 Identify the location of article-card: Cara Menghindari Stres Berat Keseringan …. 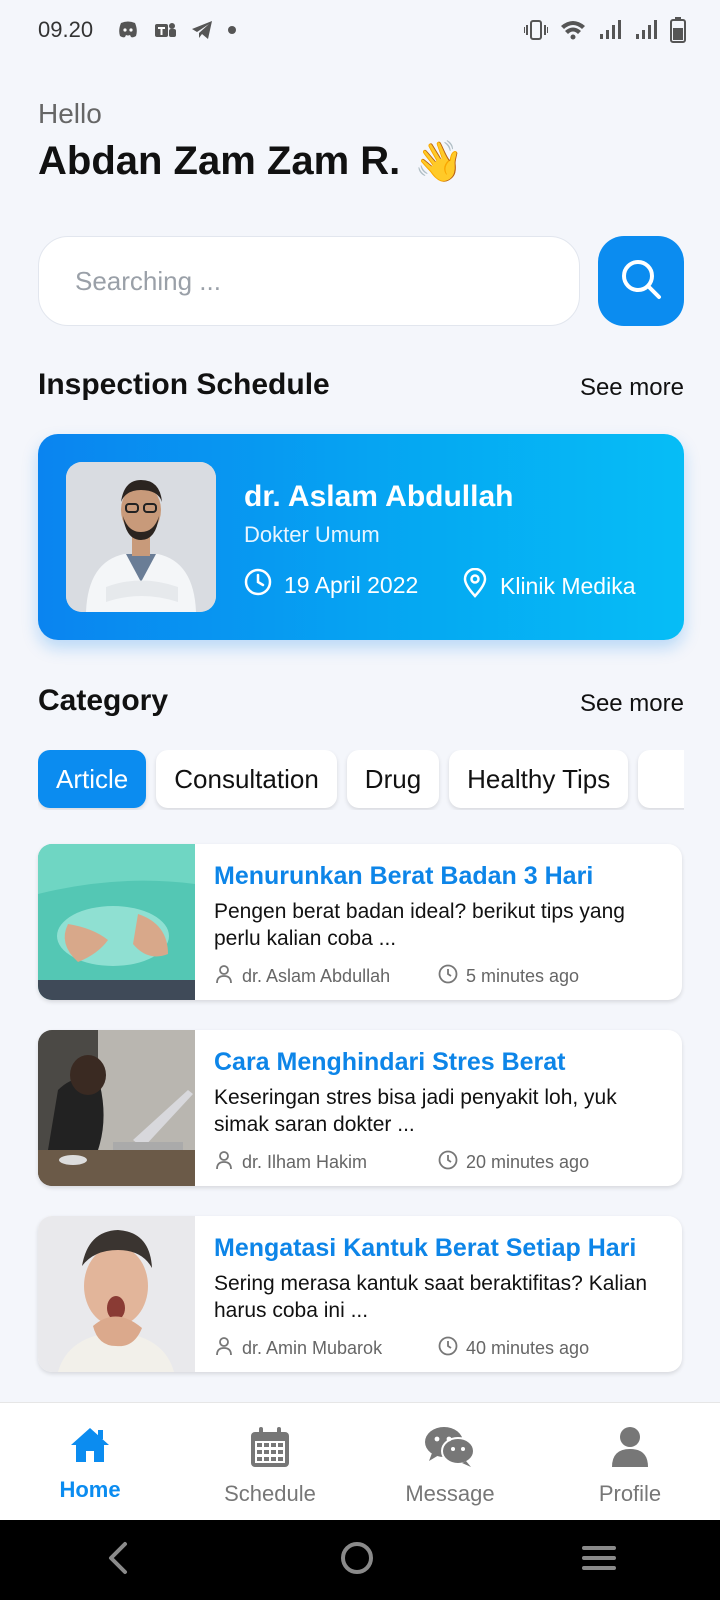
(360, 1108).